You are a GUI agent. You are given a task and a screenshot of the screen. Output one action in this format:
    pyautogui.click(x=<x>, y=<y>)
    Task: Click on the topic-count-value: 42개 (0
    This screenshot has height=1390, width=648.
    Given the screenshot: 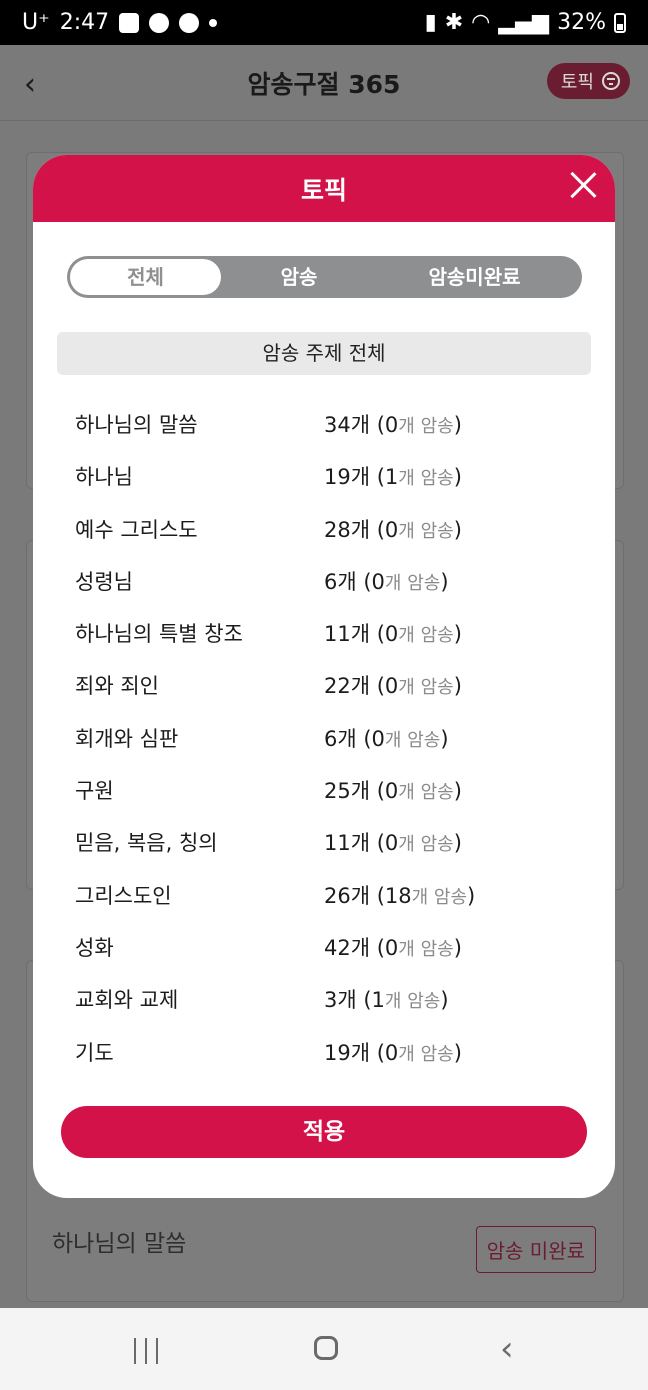 What is the action you would take?
    pyautogui.click(x=361, y=947)
    